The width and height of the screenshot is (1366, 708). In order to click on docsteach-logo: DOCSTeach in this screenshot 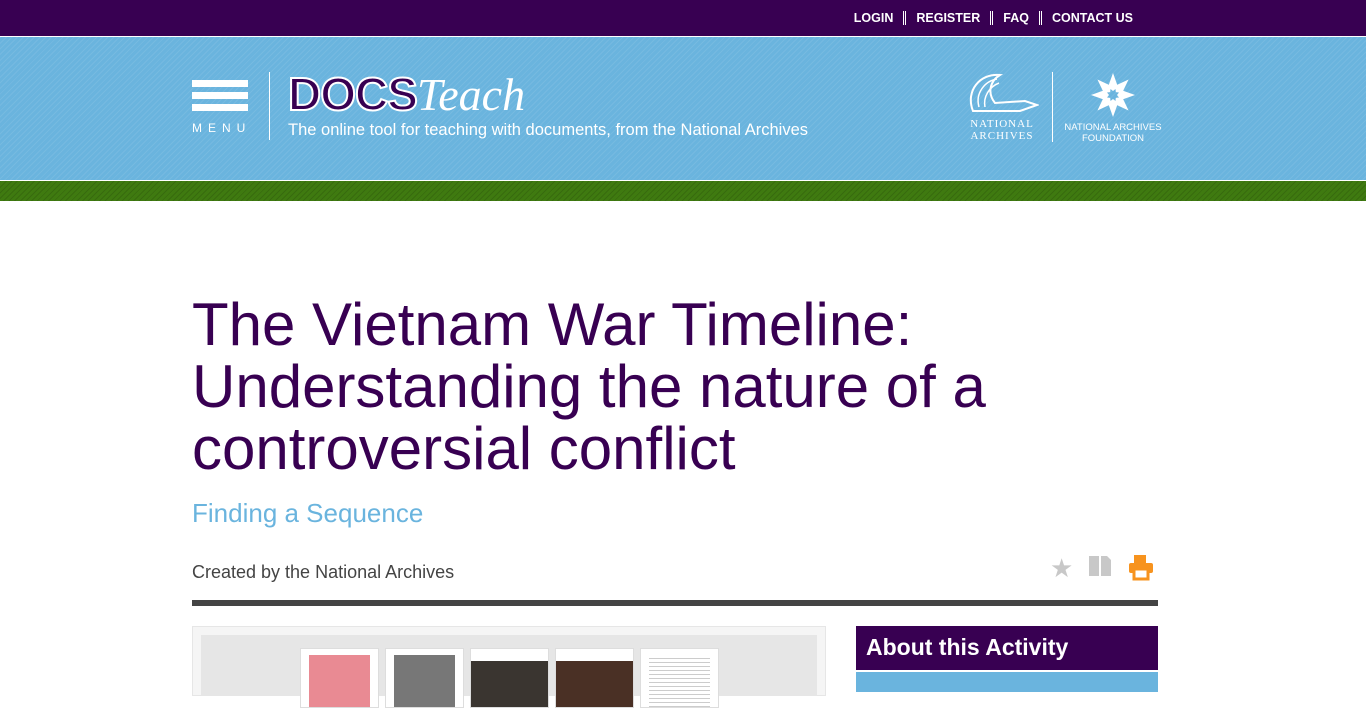, I will do `click(406, 94)`.